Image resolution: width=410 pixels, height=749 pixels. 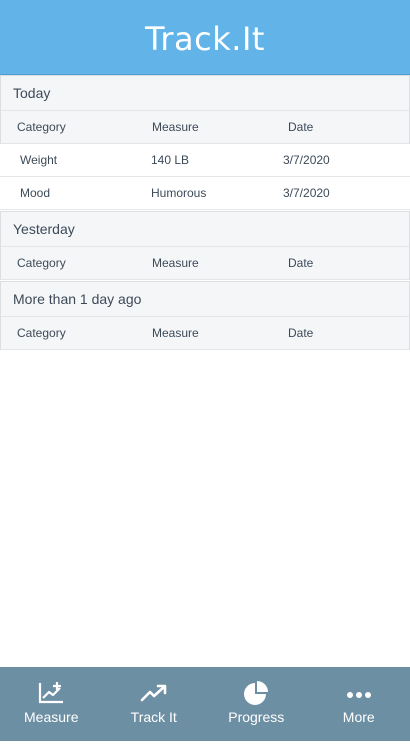 I want to click on tab-track-it: Track It, so click(x=154, y=704).